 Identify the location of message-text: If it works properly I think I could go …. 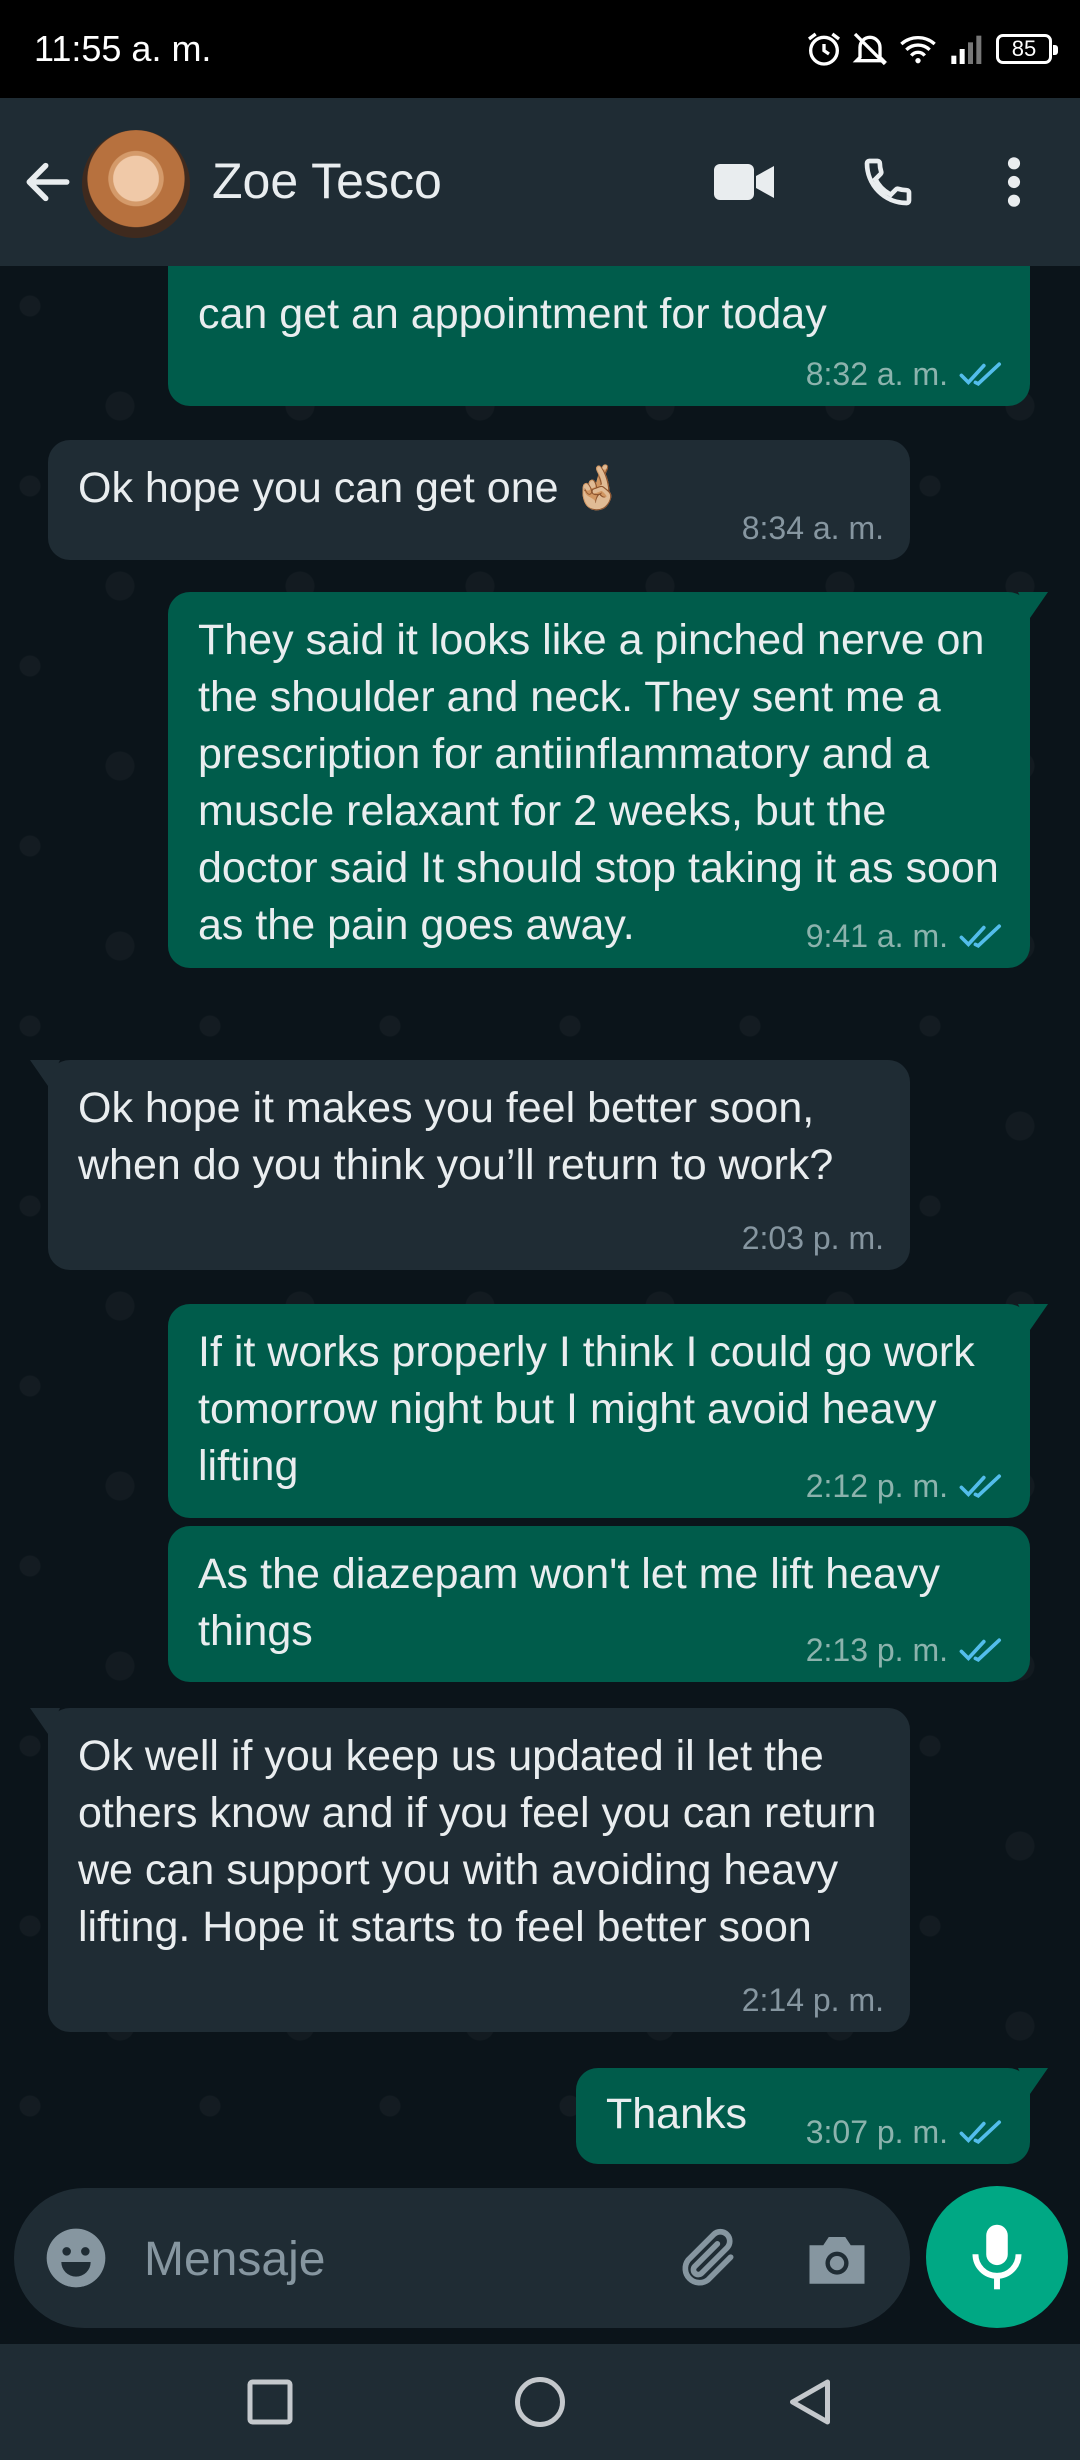
(586, 1409).